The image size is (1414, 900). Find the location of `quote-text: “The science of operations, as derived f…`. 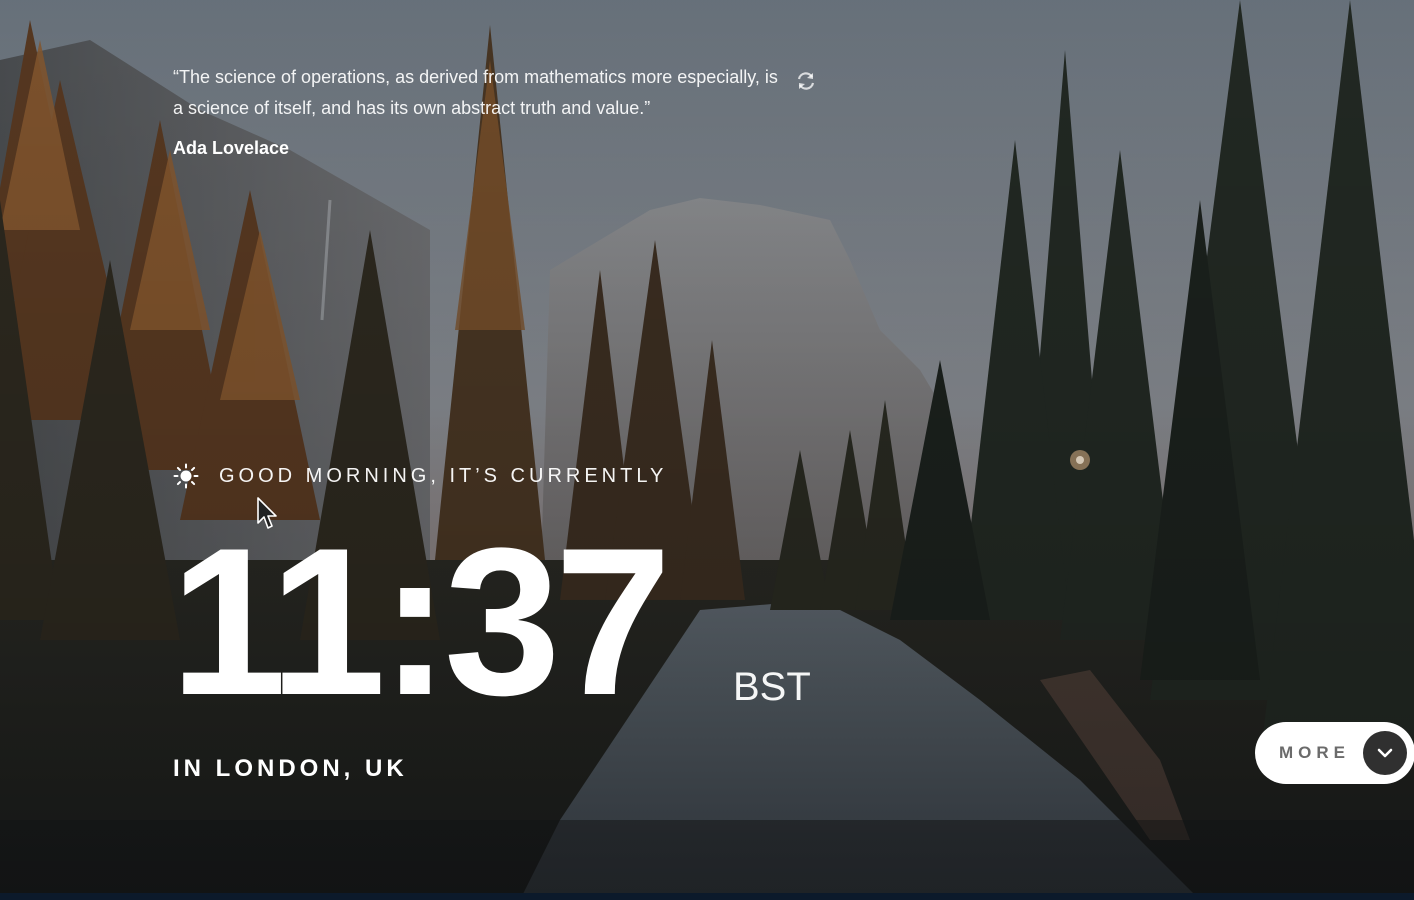

quote-text: “The science of operations, as derived f… is located at coordinates (475, 92).